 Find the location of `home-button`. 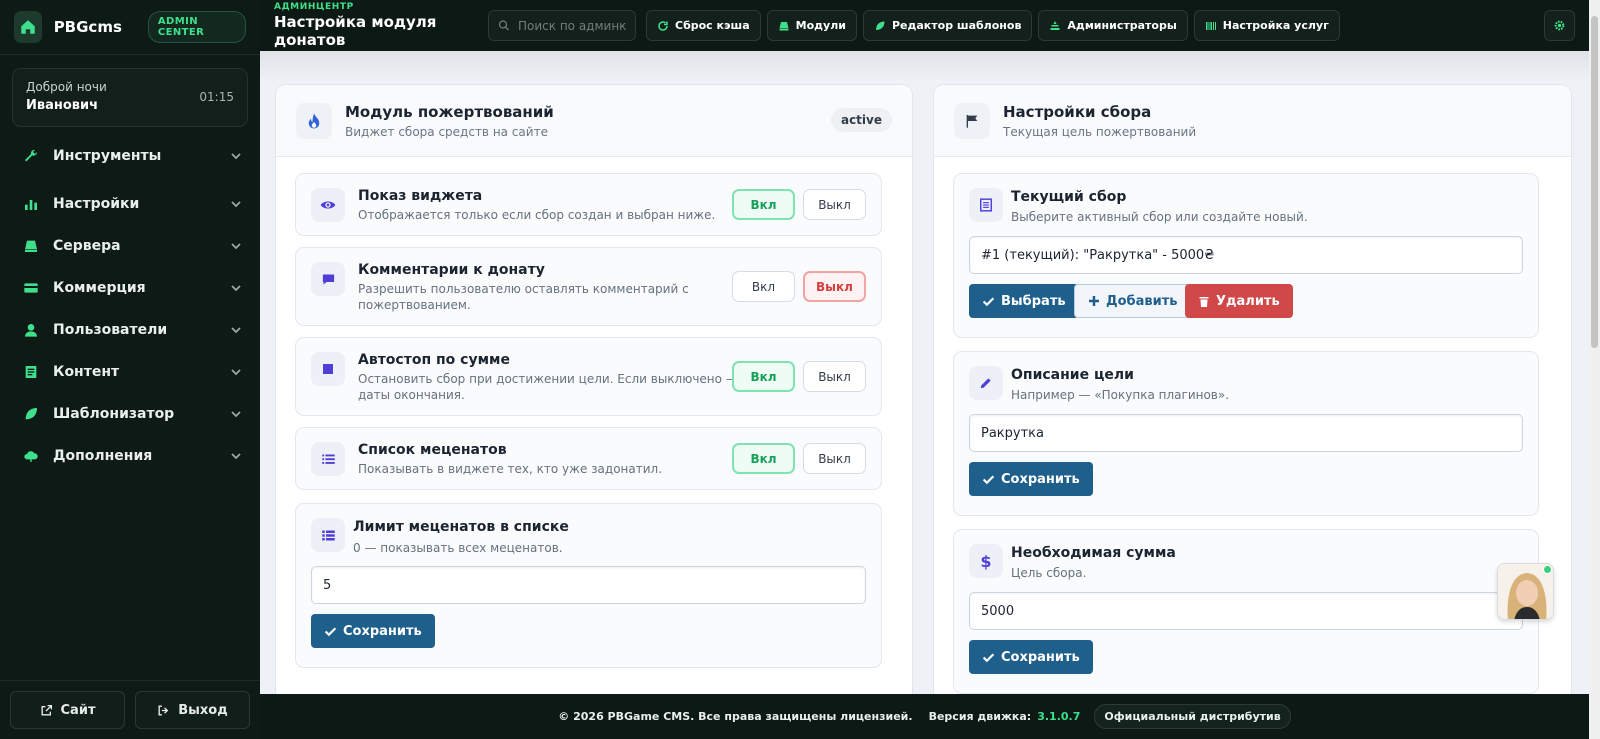

home-button is located at coordinates (28, 27).